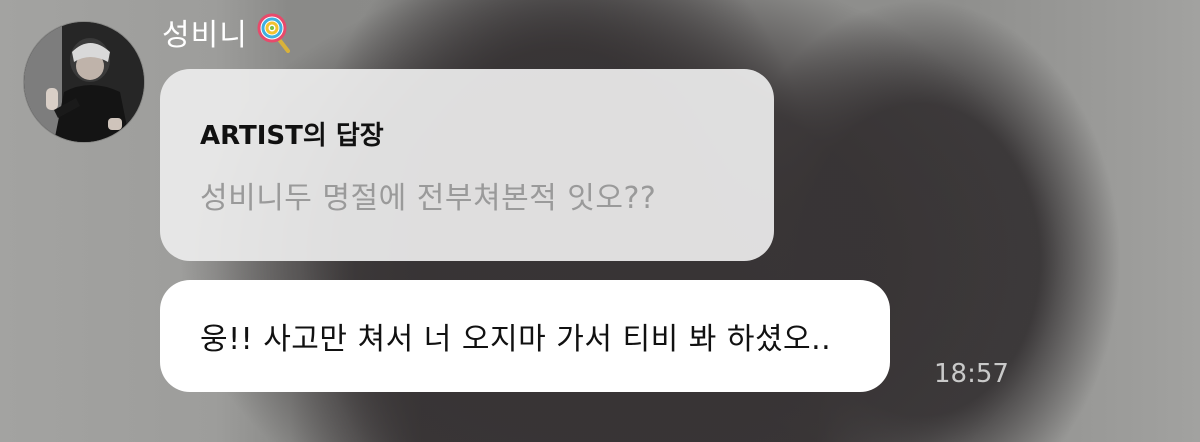  I want to click on sender-name: 성비니, so click(205, 35).